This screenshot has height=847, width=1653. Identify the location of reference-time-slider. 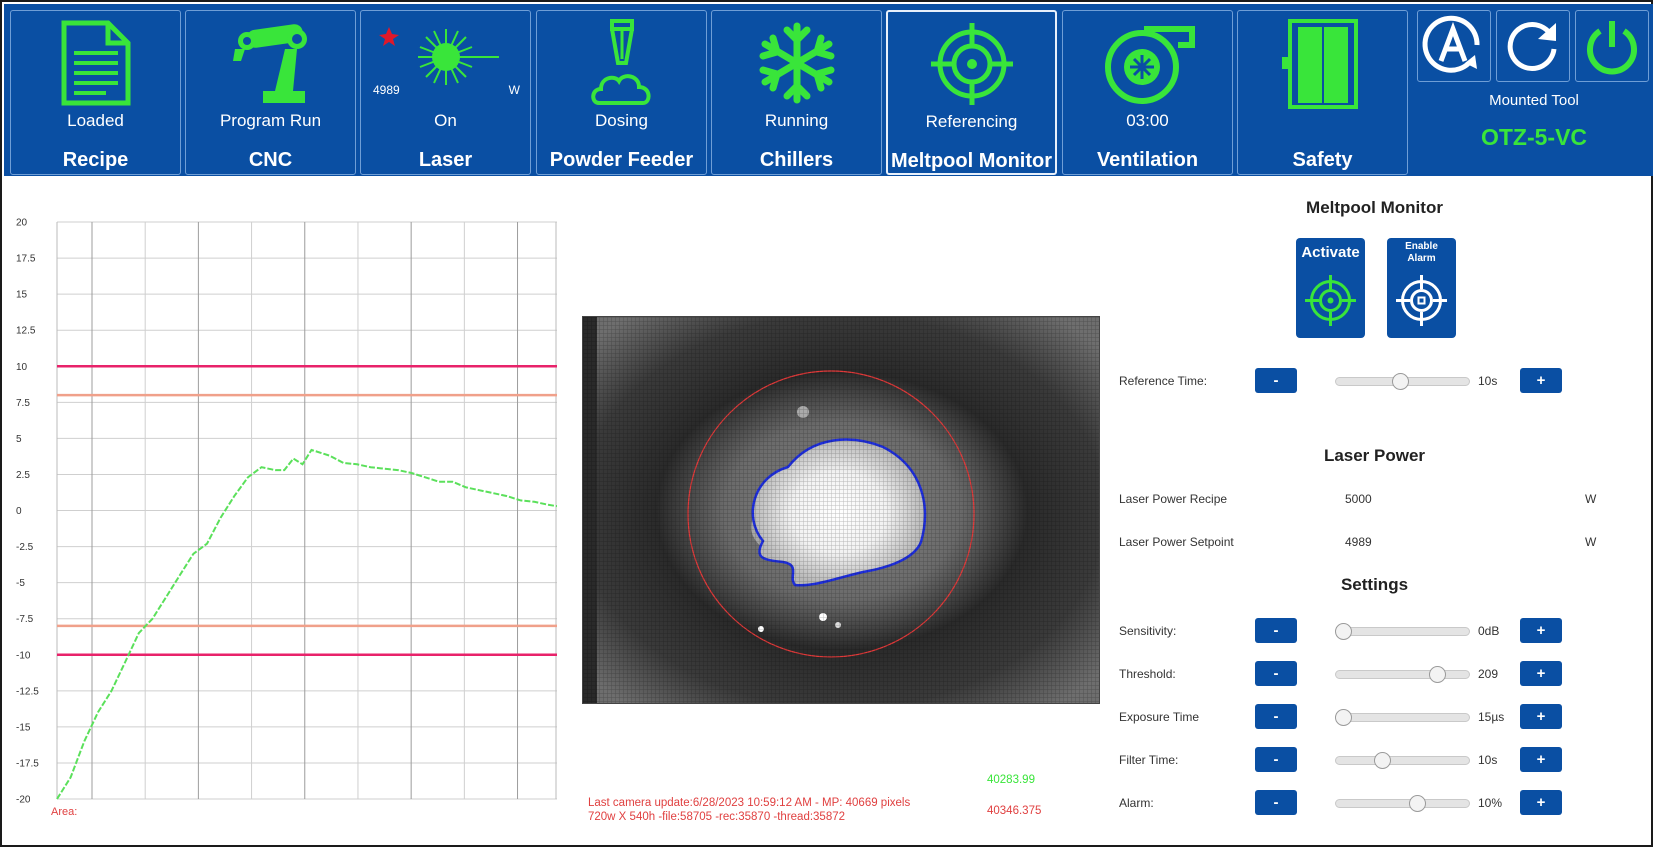
(1402, 381).